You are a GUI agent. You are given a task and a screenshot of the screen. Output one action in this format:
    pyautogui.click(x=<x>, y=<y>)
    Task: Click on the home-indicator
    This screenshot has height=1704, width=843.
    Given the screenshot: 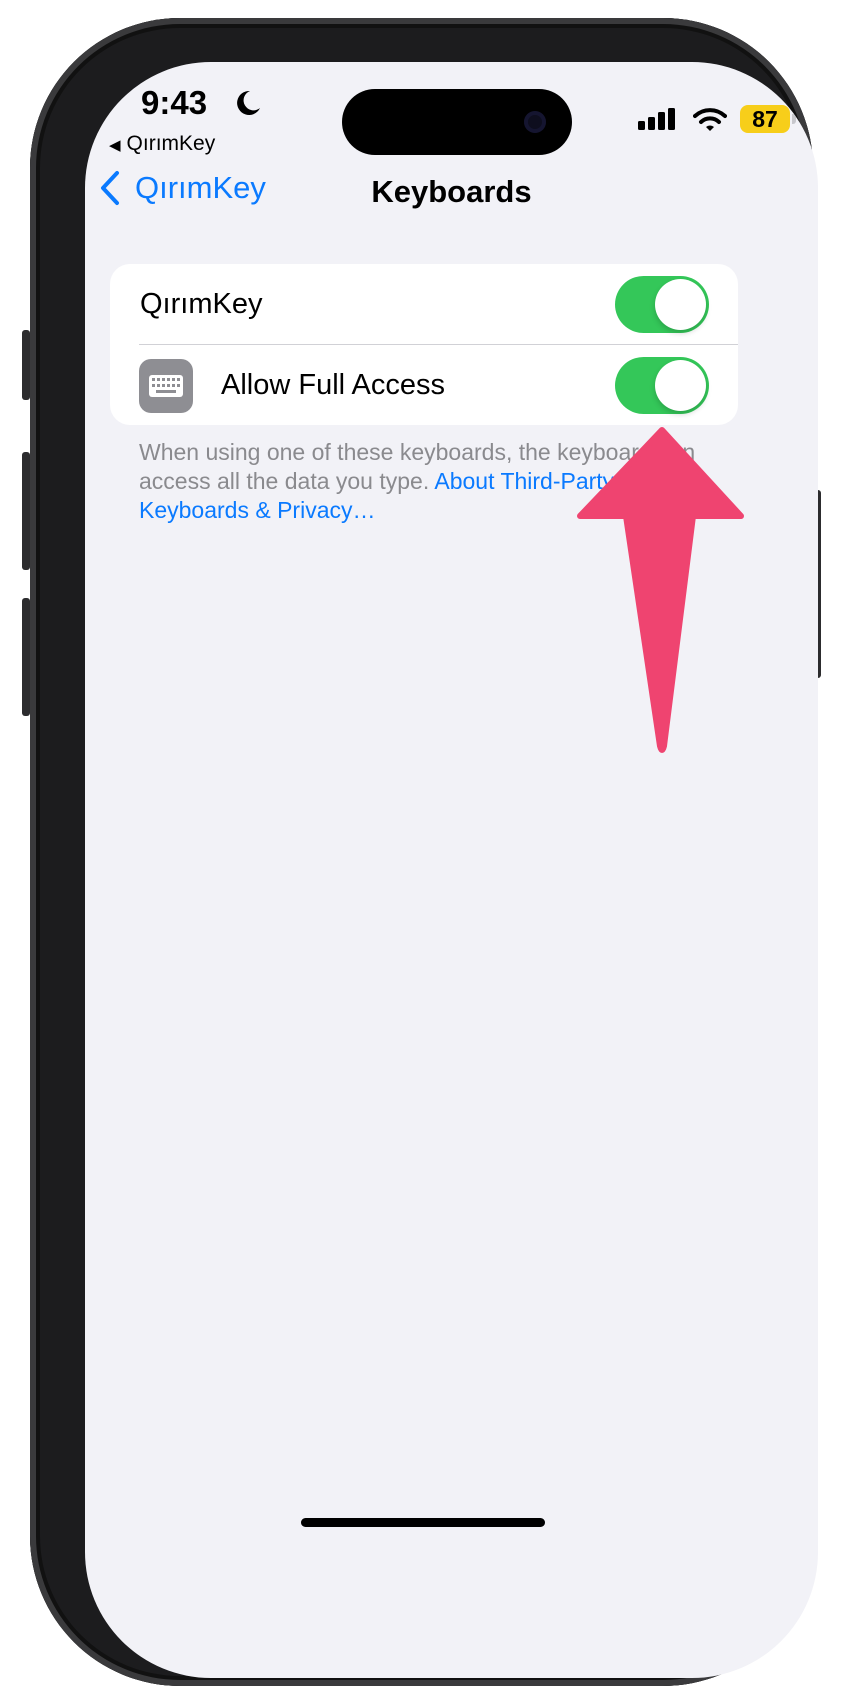 What is the action you would take?
    pyautogui.click(x=423, y=1522)
    